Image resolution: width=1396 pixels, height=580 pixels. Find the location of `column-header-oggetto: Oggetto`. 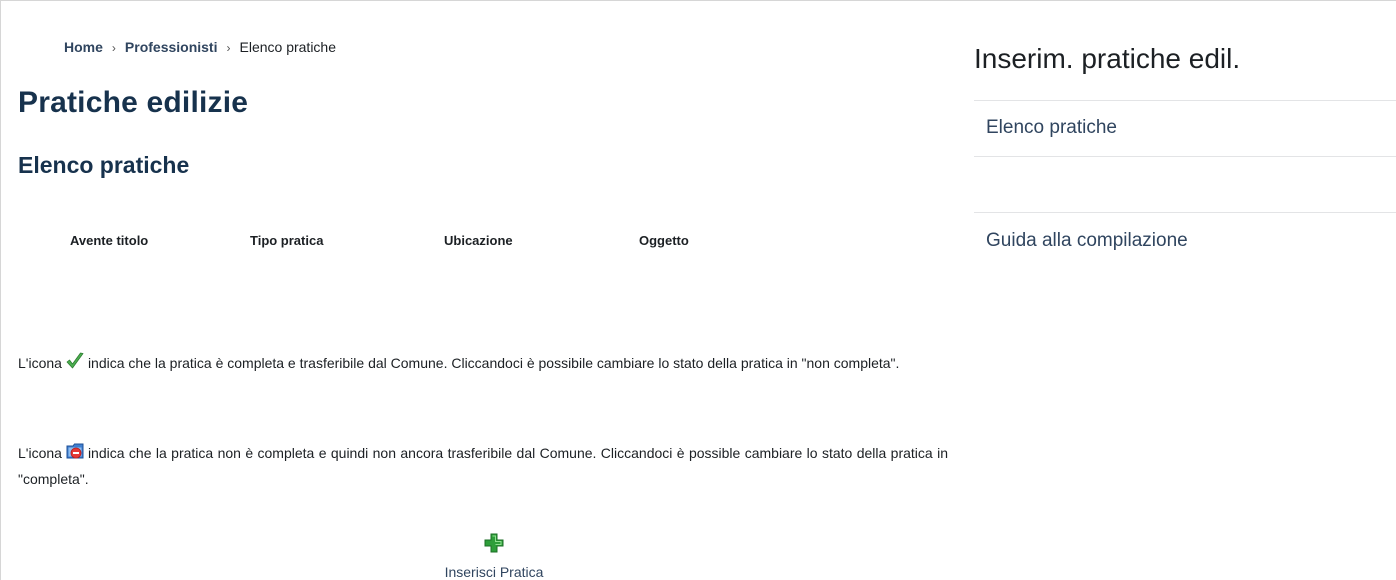

column-header-oggetto: Oggetto is located at coordinates (664, 240).